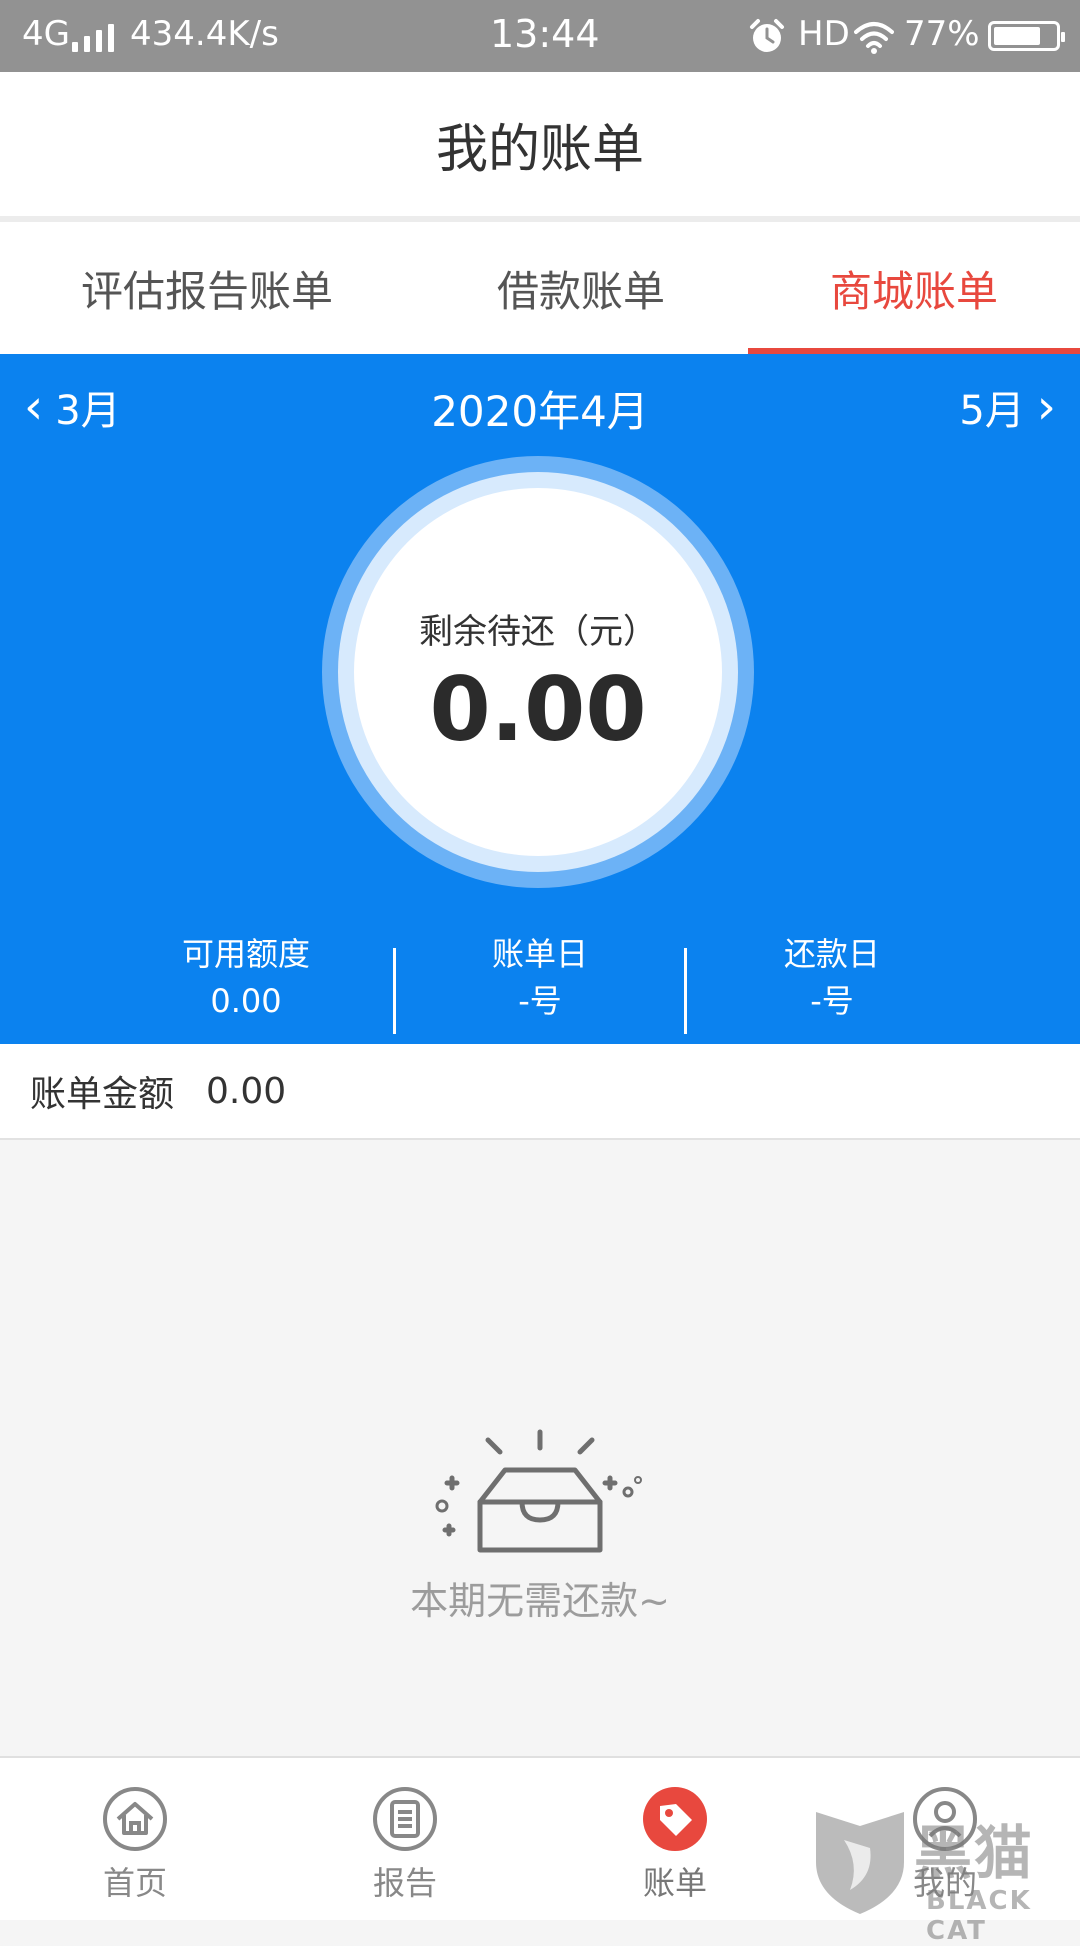  I want to click on alarm-icon, so click(767, 35).